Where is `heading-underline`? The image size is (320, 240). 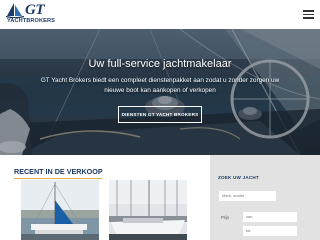
heading-underline is located at coordinates (58, 178).